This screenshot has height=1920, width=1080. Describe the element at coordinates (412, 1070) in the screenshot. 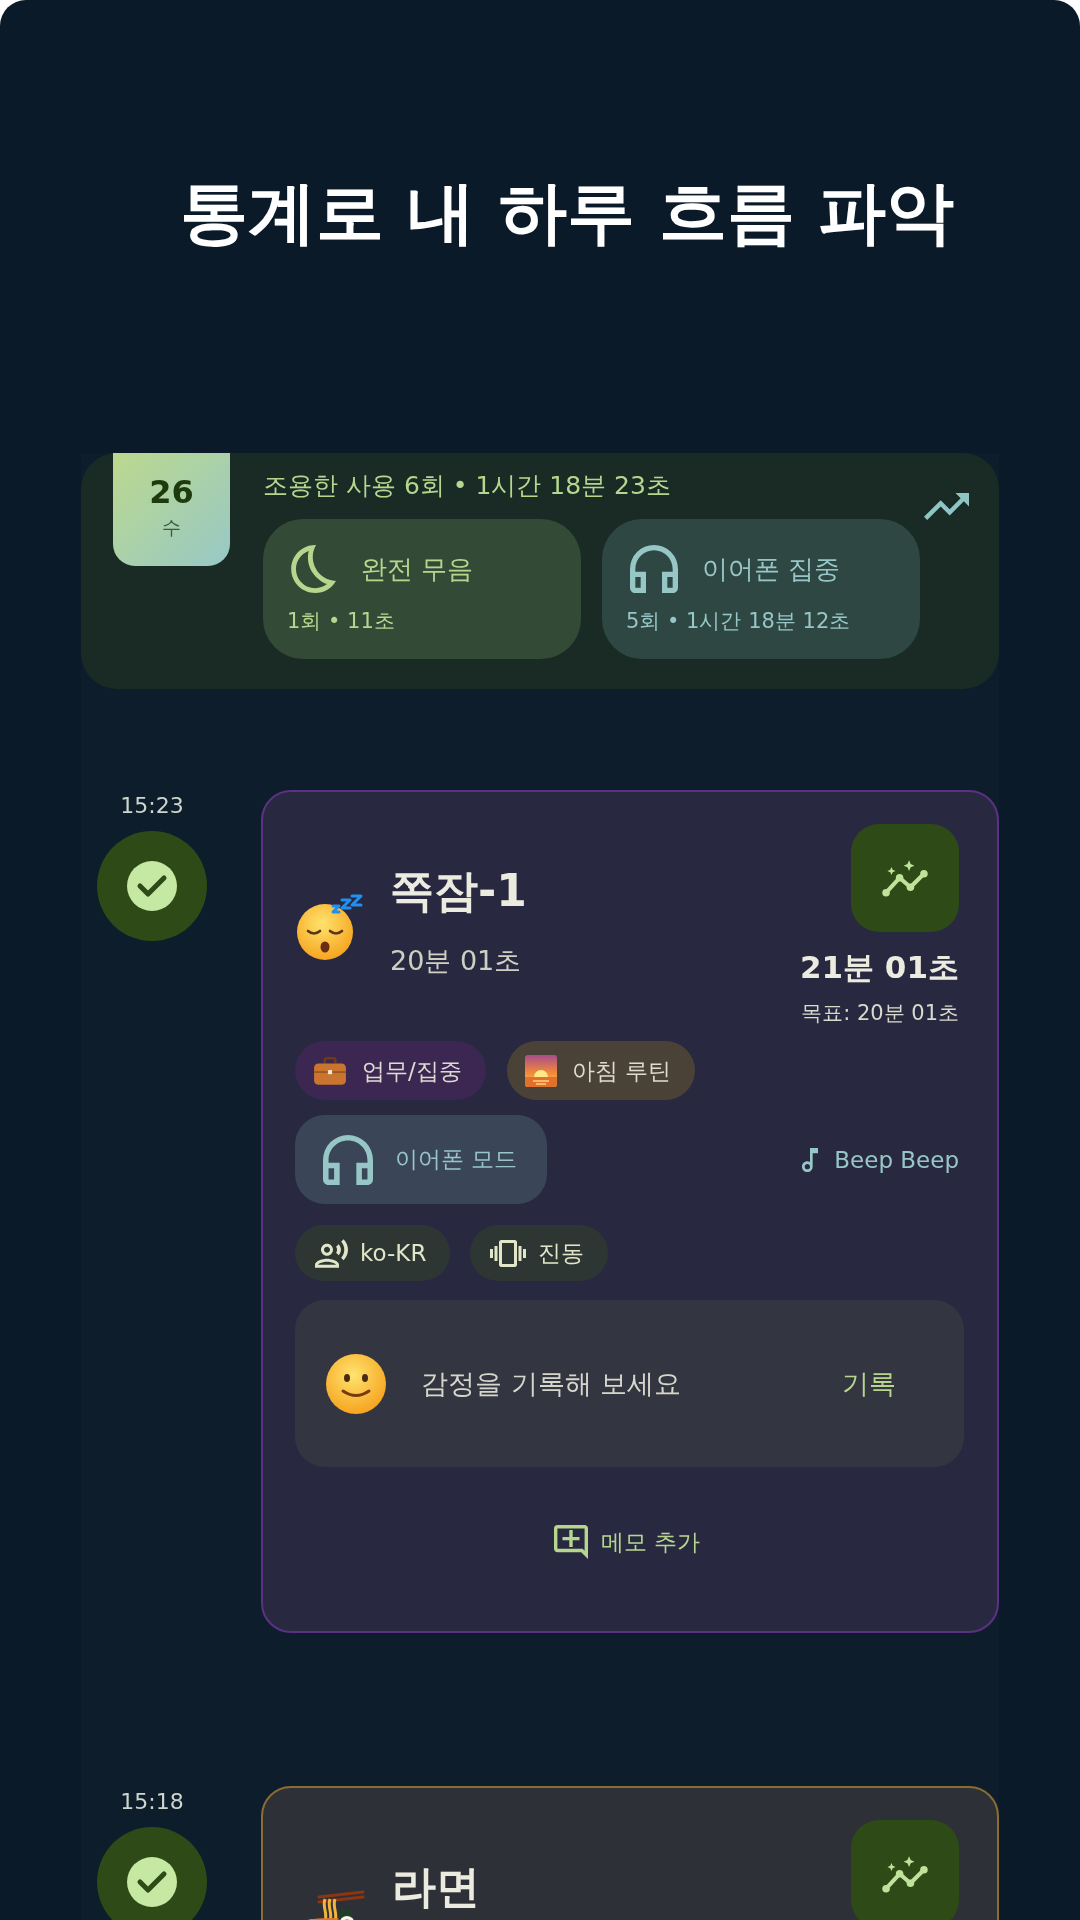

I see `tag-label: 업무/집중` at that location.